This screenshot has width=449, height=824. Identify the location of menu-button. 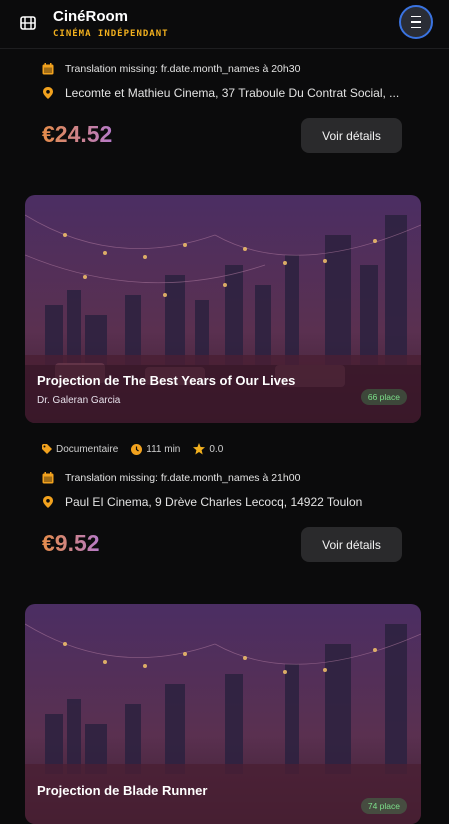
(416, 22).